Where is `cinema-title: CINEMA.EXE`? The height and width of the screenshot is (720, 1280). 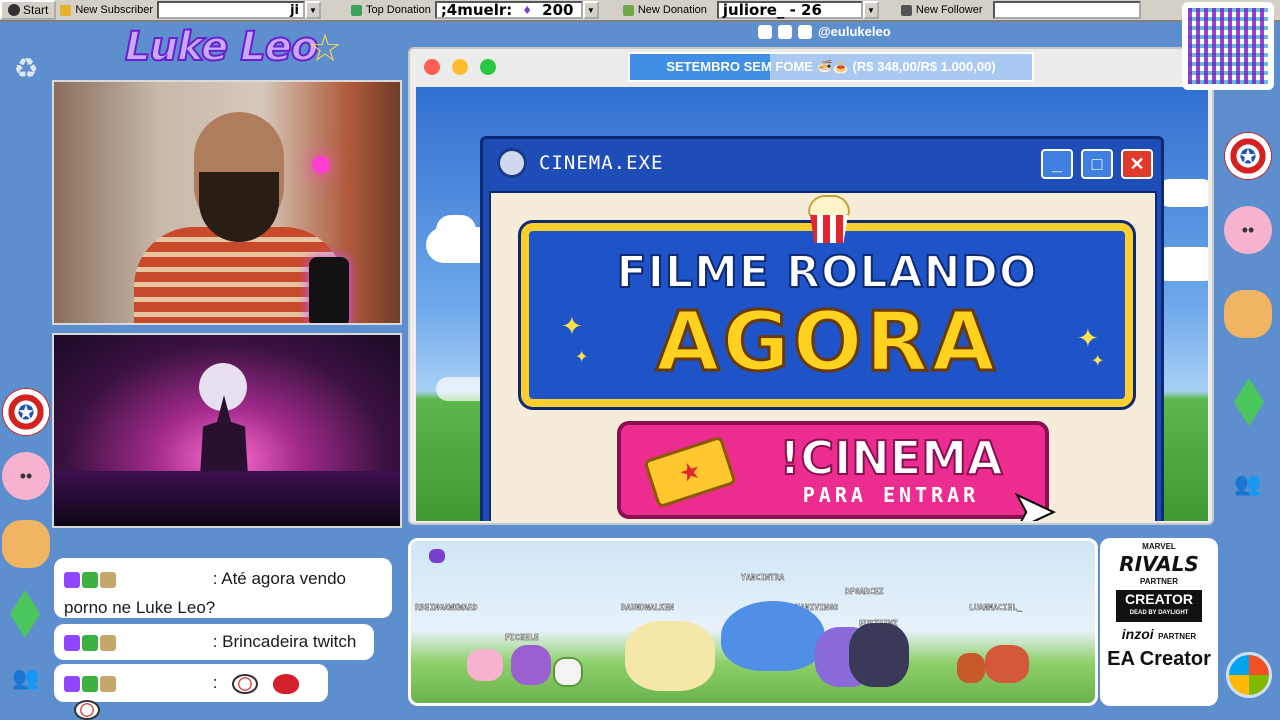 cinema-title: CINEMA.EXE is located at coordinates (601, 163).